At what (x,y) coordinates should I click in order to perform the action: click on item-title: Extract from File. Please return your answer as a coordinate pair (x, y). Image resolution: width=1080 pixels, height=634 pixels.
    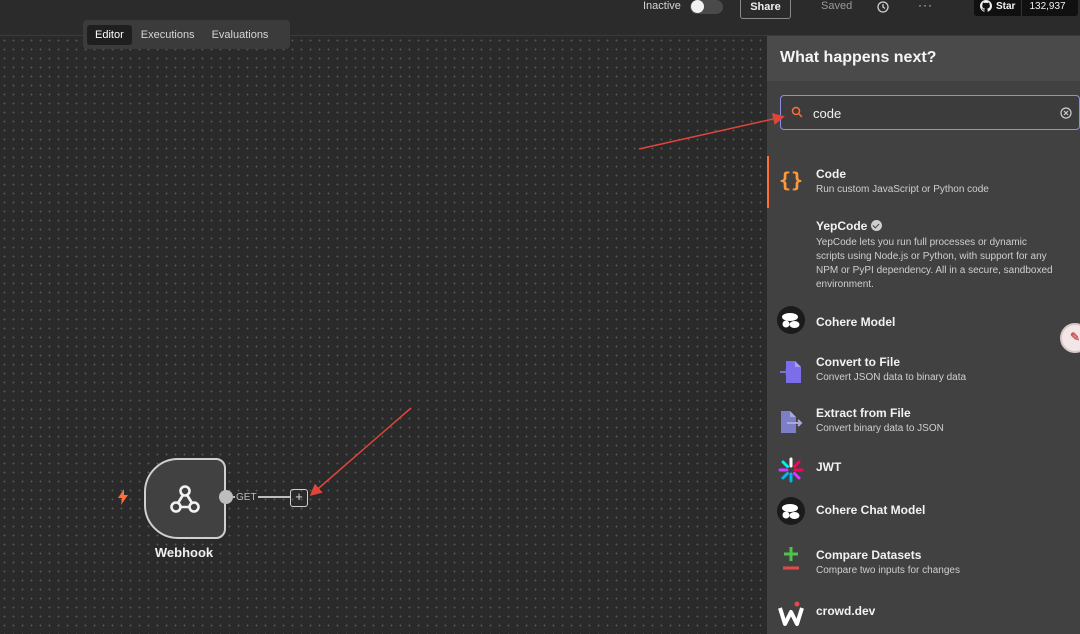
    Looking at the image, I should click on (863, 413).